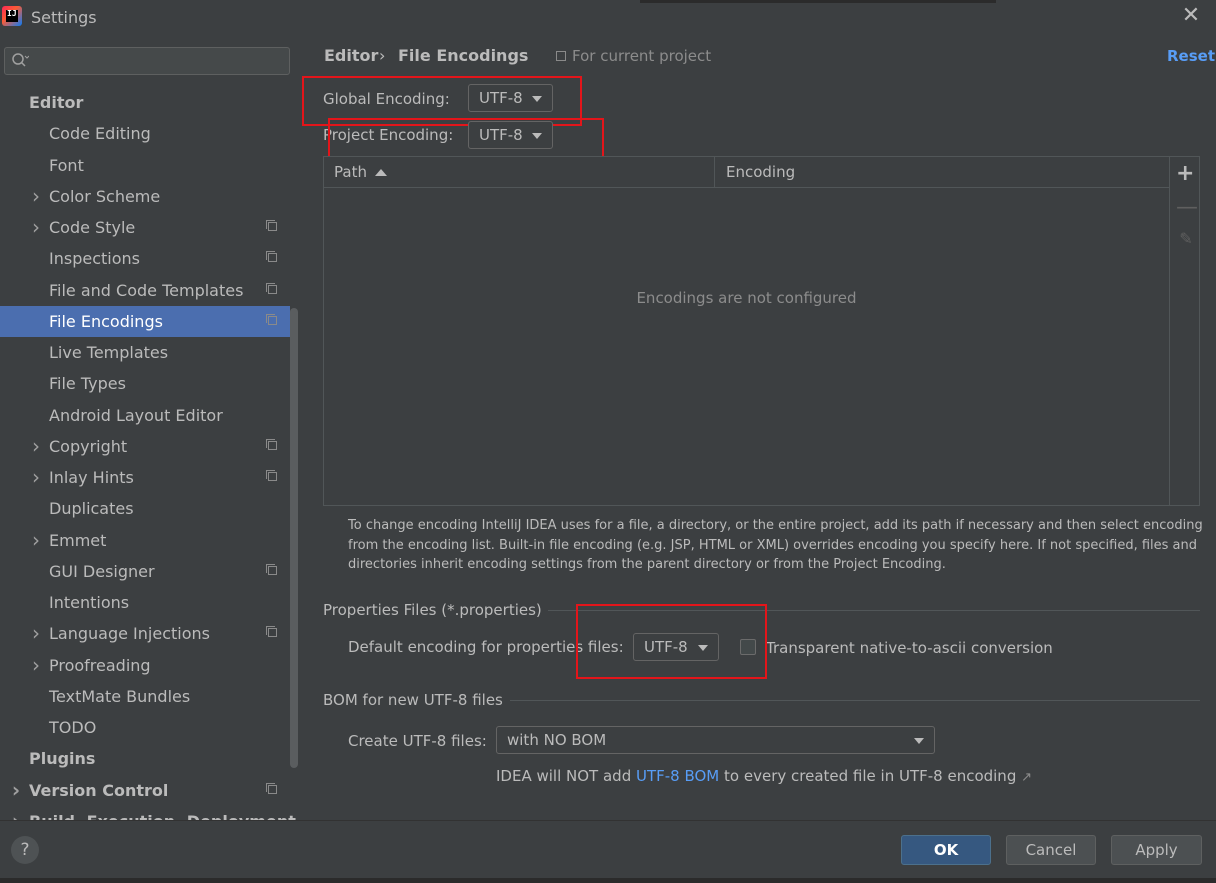 This screenshot has width=1216, height=883. I want to click on sidebar-item-label: Code Style, so click(92, 227).